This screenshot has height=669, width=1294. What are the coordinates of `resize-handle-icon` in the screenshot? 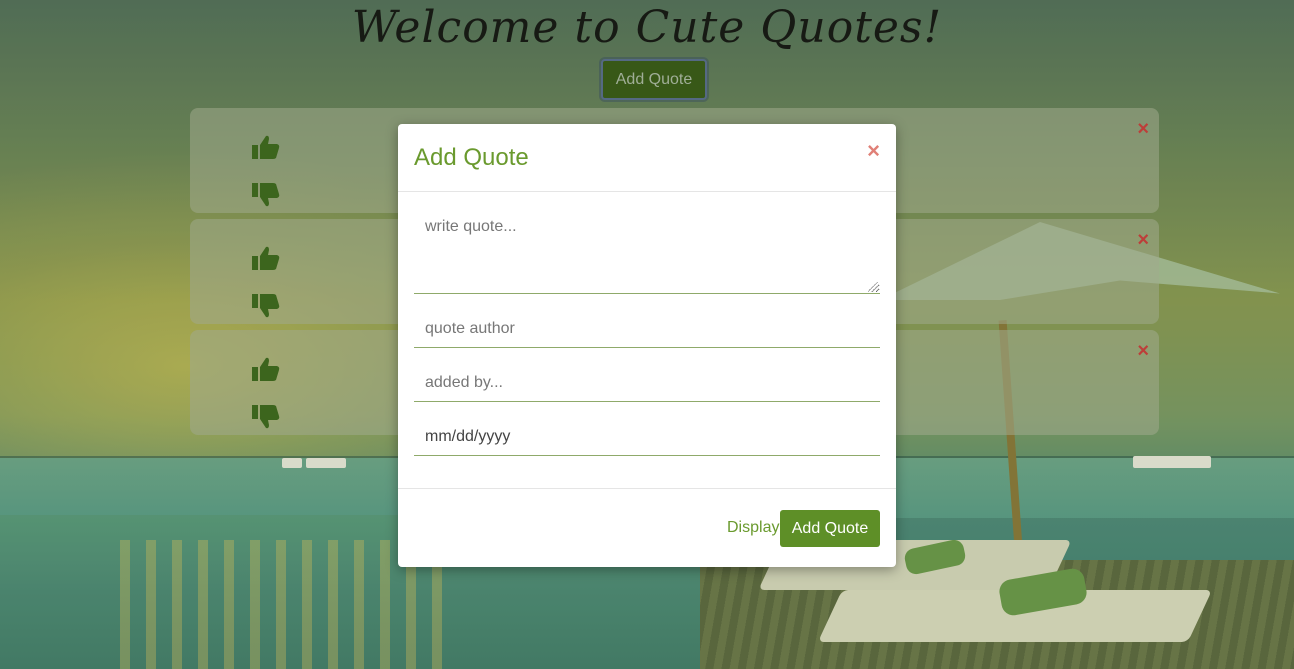 It's located at (873, 287).